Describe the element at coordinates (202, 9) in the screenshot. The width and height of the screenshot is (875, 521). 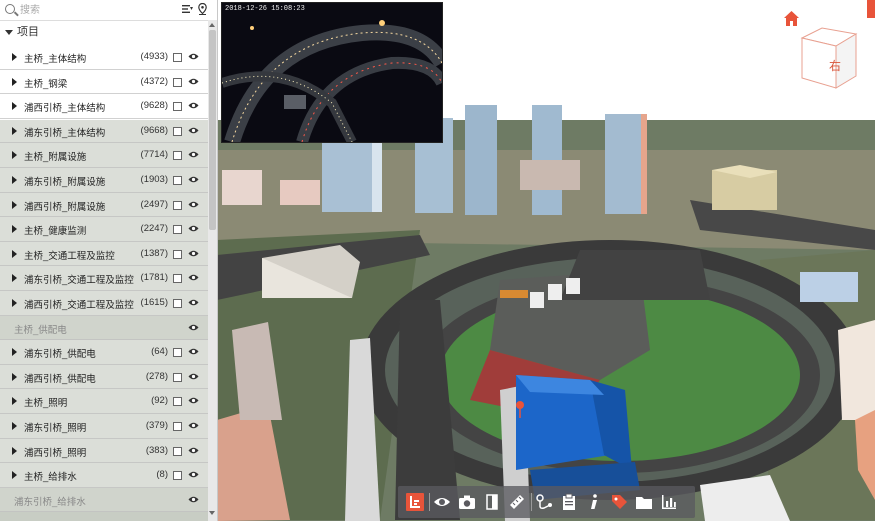
I see `location-pin-icon` at that location.